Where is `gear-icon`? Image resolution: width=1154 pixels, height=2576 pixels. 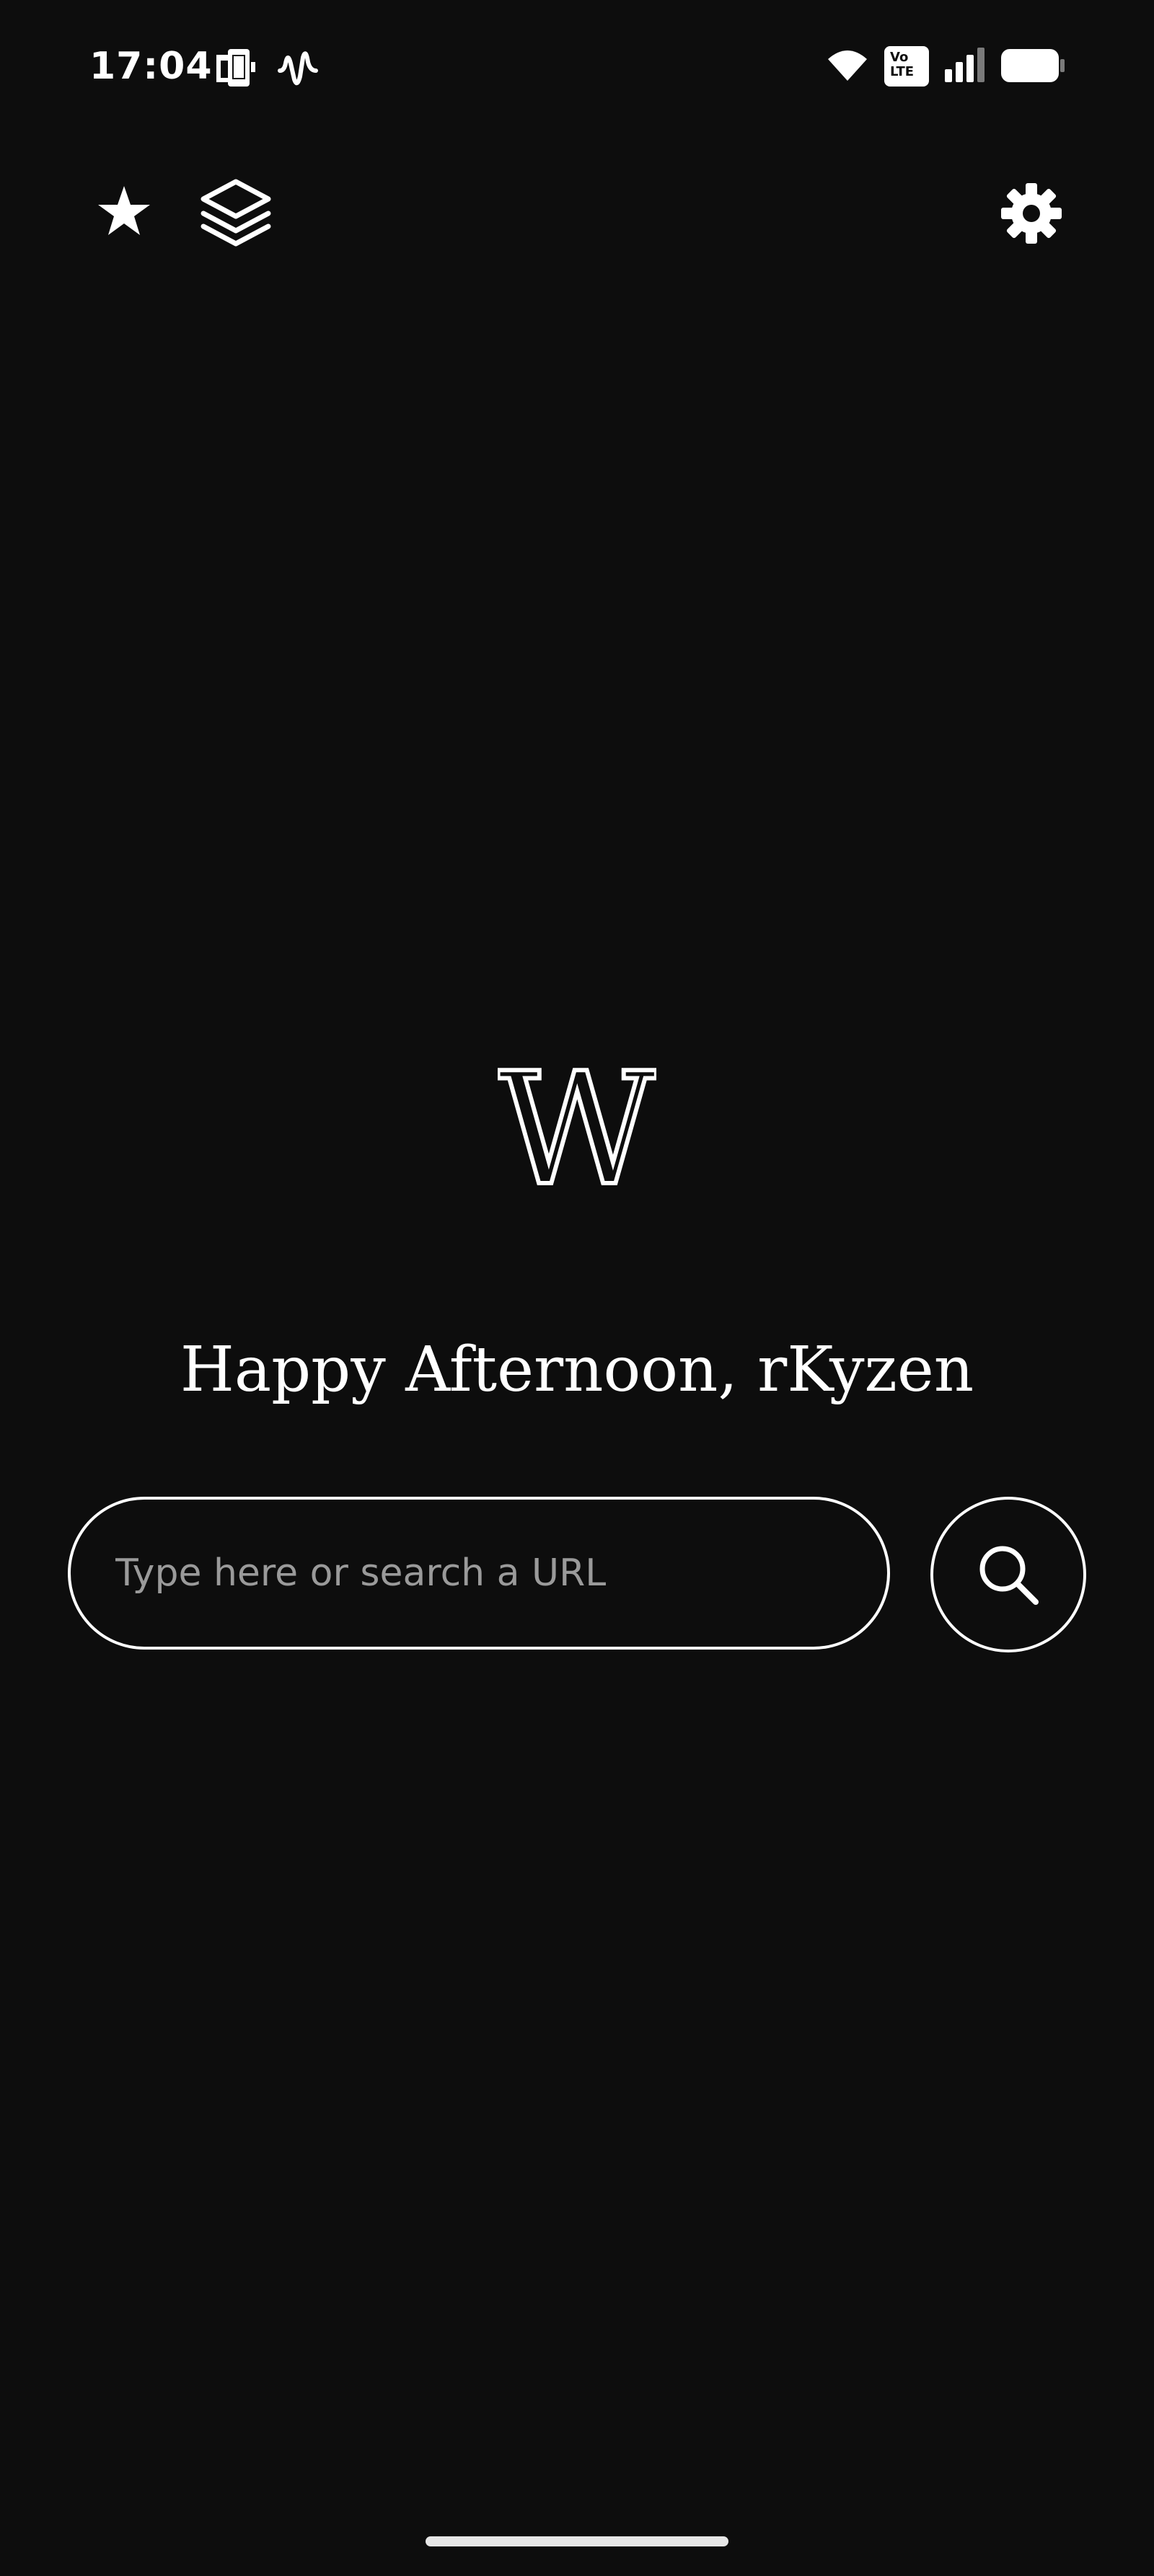
gear-icon is located at coordinates (1031, 213).